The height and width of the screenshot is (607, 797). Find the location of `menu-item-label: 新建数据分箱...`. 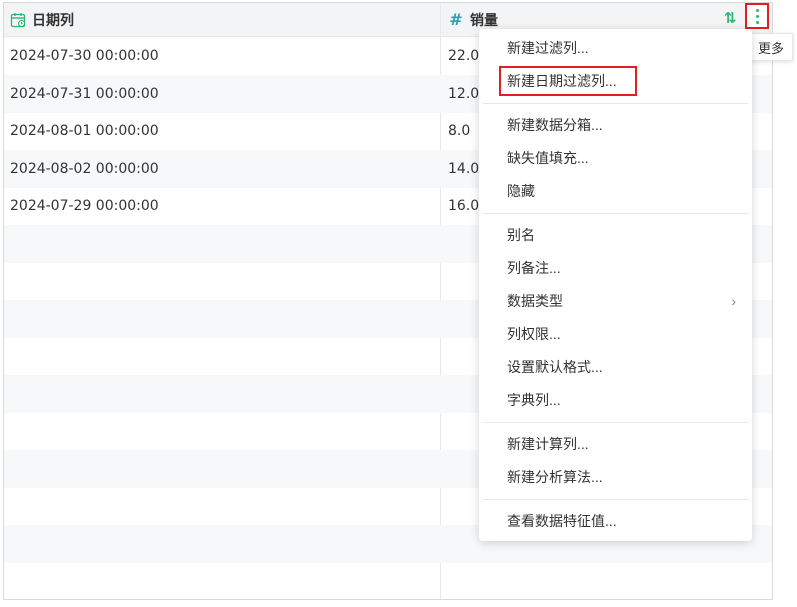

menu-item-label: 新建数据分箱... is located at coordinates (555, 125).